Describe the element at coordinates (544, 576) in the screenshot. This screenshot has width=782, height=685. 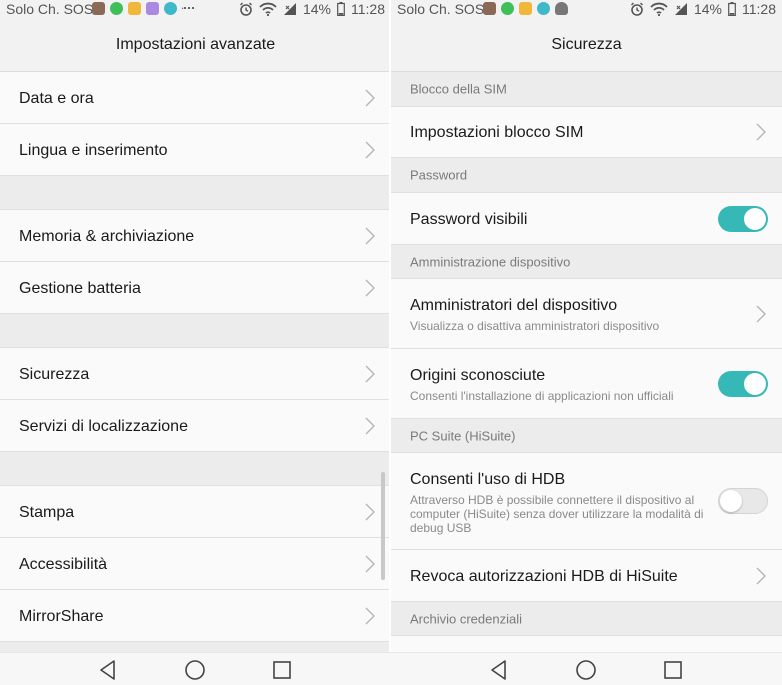
I see `settings-item-label: Revoca autorizzazioni HDB di HiSuite` at that location.